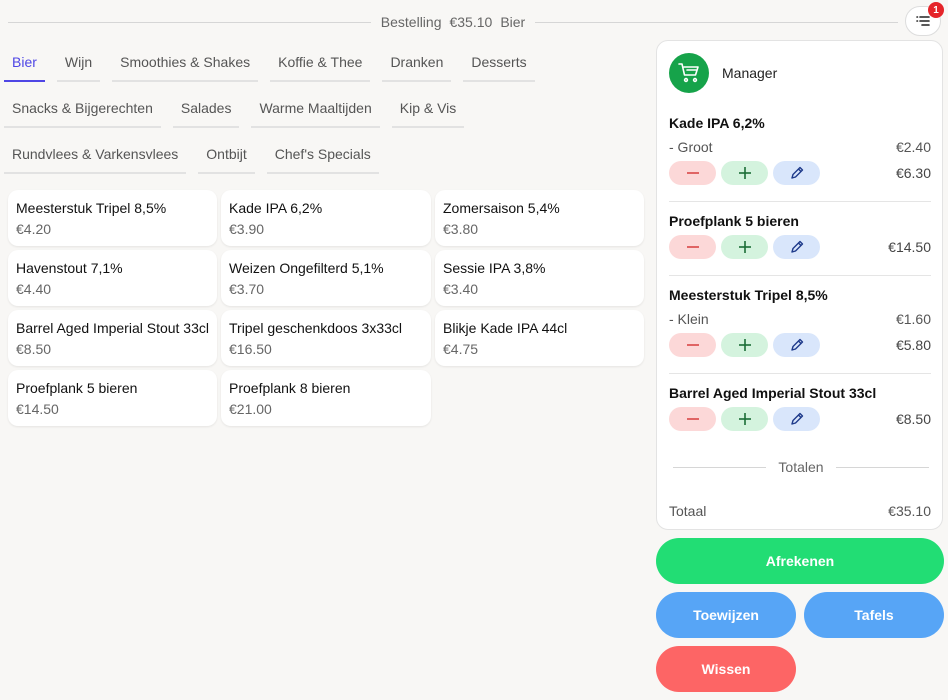 Image resolution: width=948 pixels, height=700 pixels. I want to click on product-price: €14.50, so click(37, 409).